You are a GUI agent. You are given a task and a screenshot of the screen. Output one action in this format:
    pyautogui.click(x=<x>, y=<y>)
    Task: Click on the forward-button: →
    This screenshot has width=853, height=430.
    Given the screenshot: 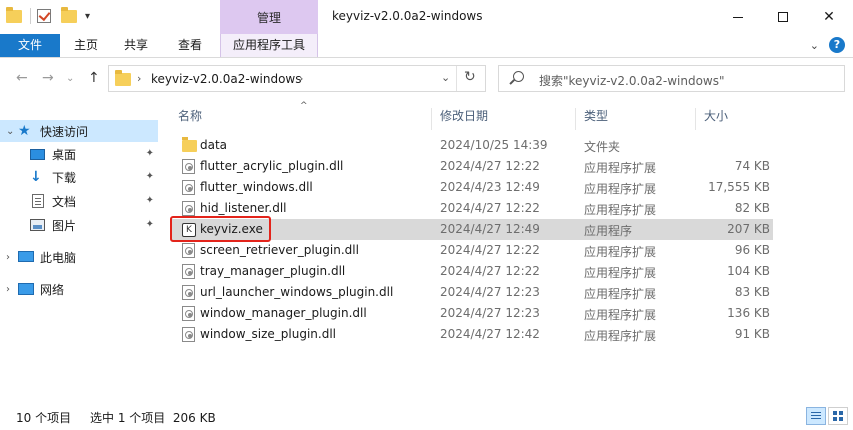 What is the action you would take?
    pyautogui.click(x=48, y=78)
    